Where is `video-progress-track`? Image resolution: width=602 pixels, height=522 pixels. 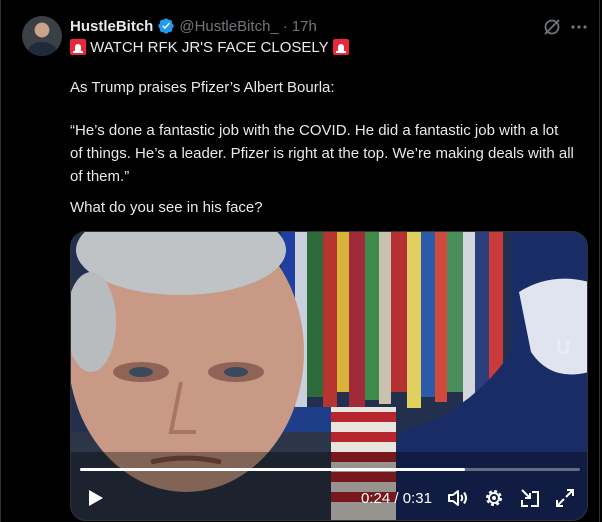 video-progress-track is located at coordinates (330, 469).